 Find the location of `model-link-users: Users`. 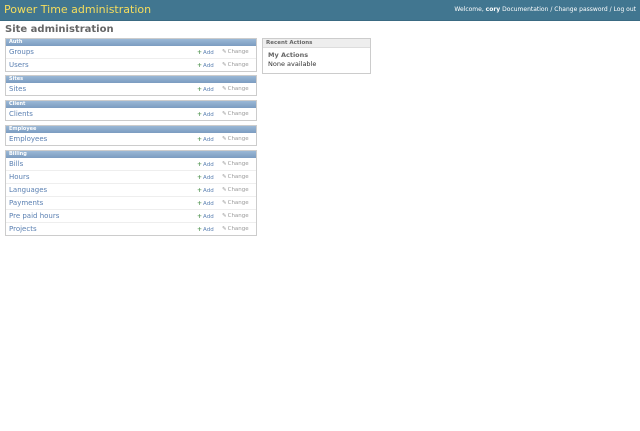

model-link-users: Users is located at coordinates (19, 65).